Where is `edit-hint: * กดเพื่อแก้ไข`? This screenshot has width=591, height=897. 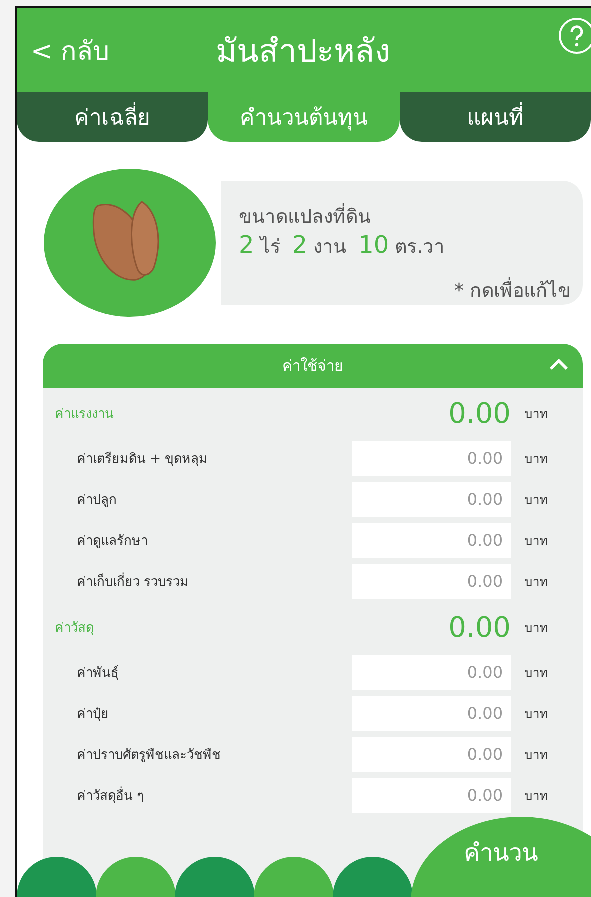
edit-hint: * กดเพื่อแก้ไข is located at coordinates (512, 290).